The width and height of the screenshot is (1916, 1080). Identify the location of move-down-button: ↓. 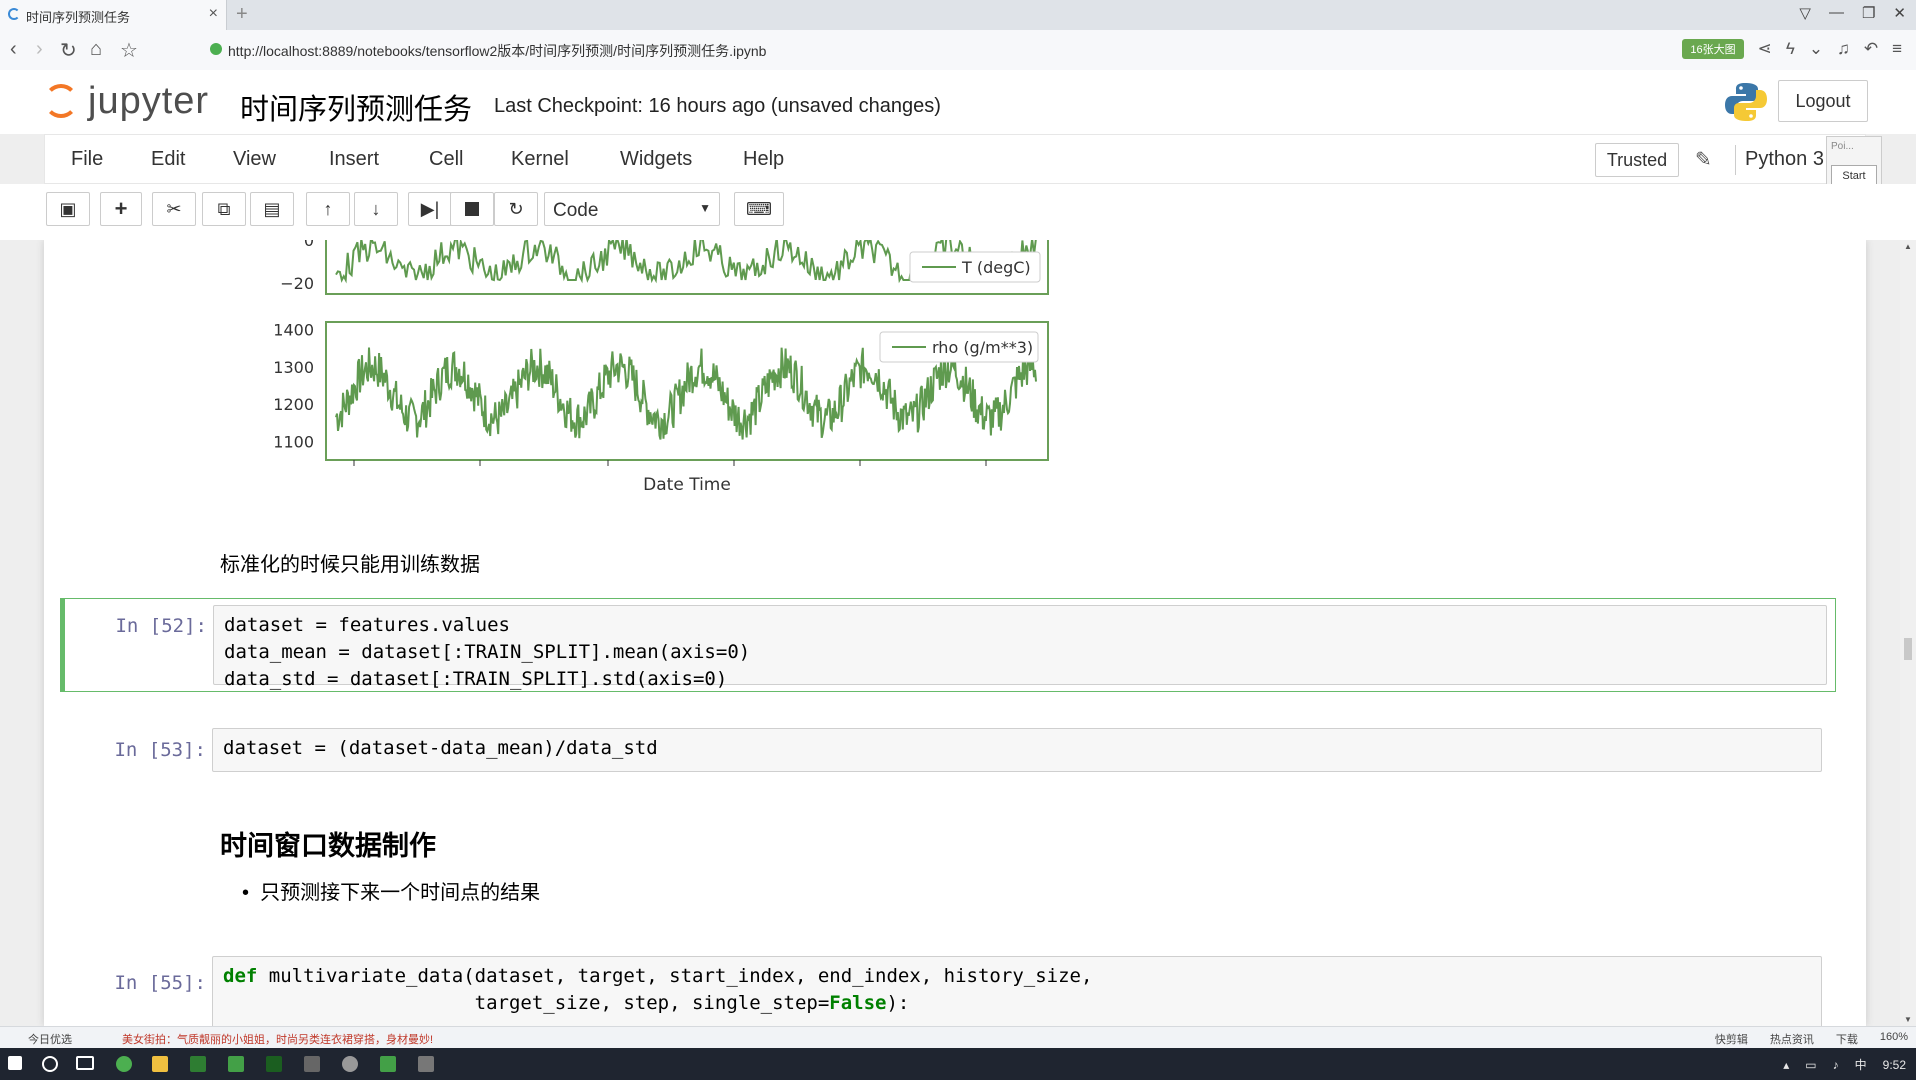
(376, 209).